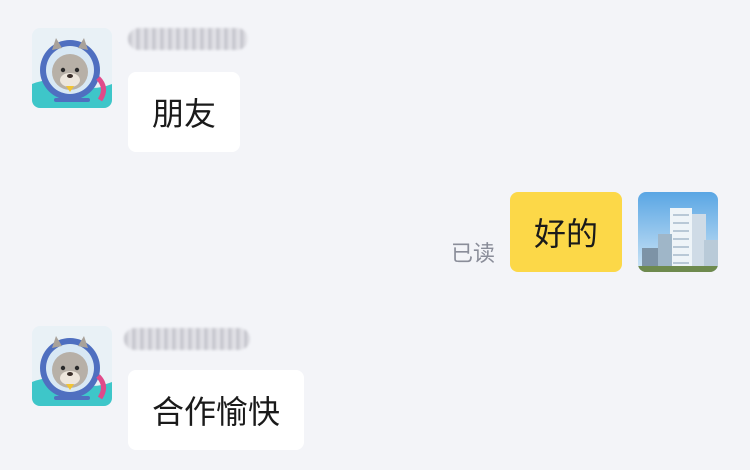  I want to click on message-text: 好的, so click(566, 234).